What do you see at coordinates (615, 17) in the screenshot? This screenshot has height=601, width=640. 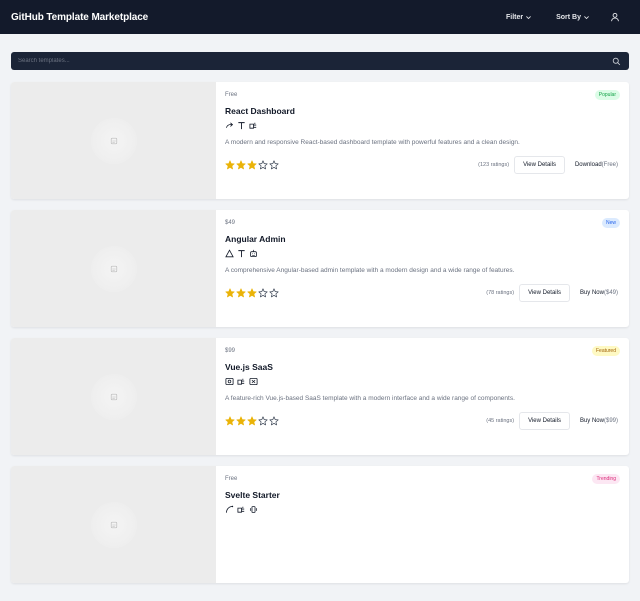 I see `user-icon` at bounding box center [615, 17].